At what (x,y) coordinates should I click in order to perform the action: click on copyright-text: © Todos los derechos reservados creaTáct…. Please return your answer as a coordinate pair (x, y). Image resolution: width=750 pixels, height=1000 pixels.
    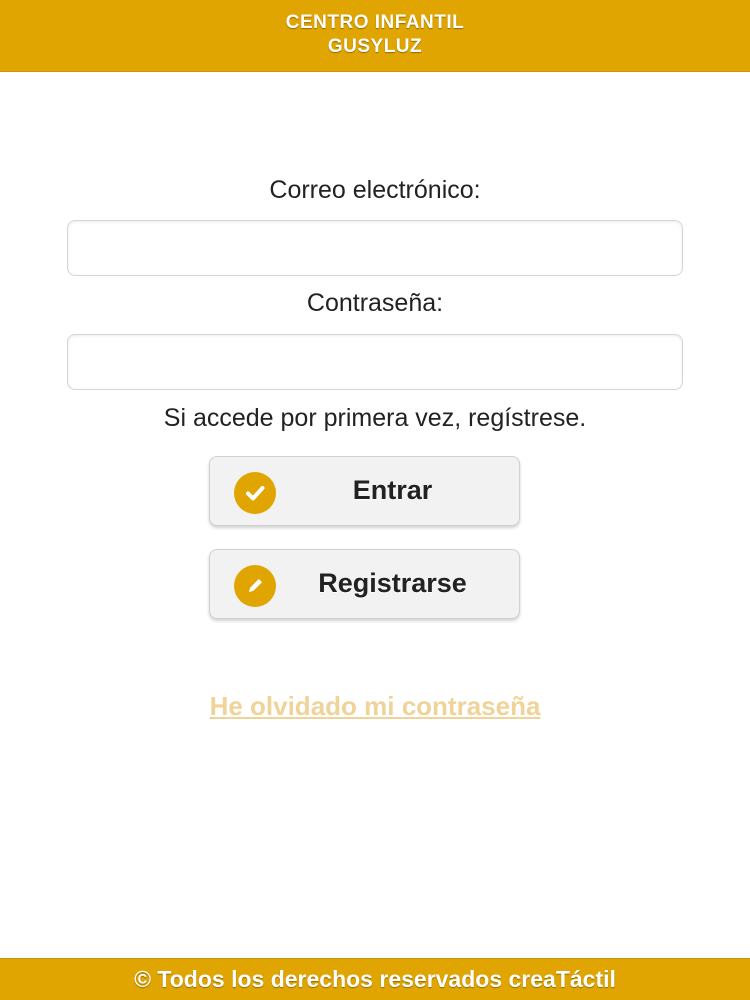
    Looking at the image, I should click on (375, 979).